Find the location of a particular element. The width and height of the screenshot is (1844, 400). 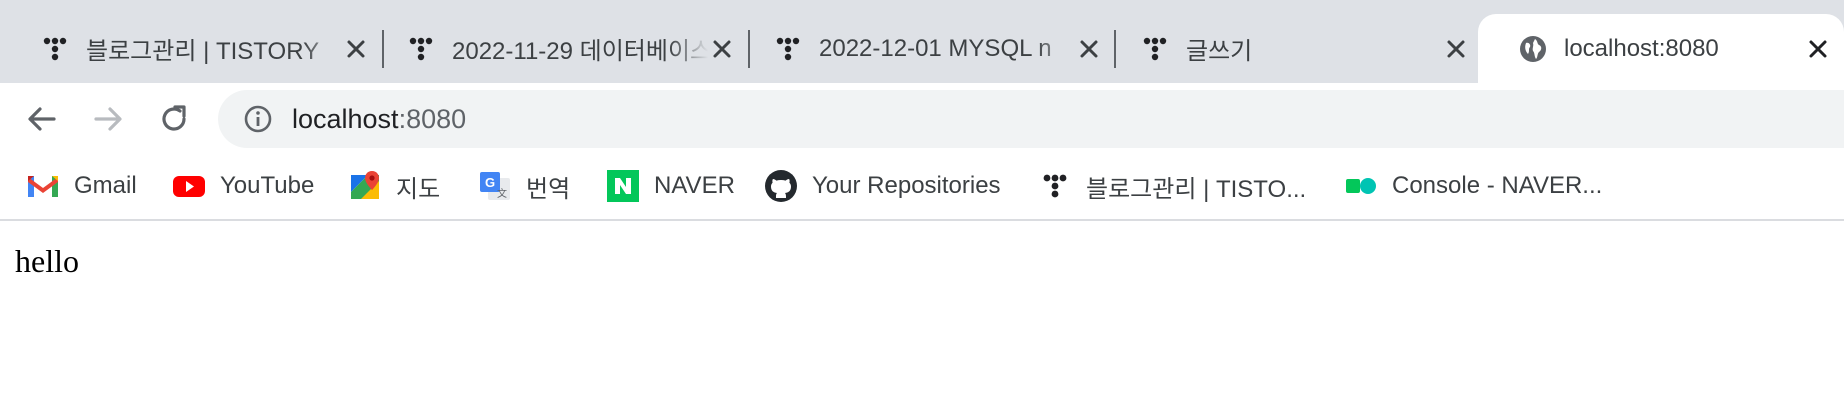

tab-database-post: 2022-11-29 데이터베이스 is located at coordinates (557, 48).